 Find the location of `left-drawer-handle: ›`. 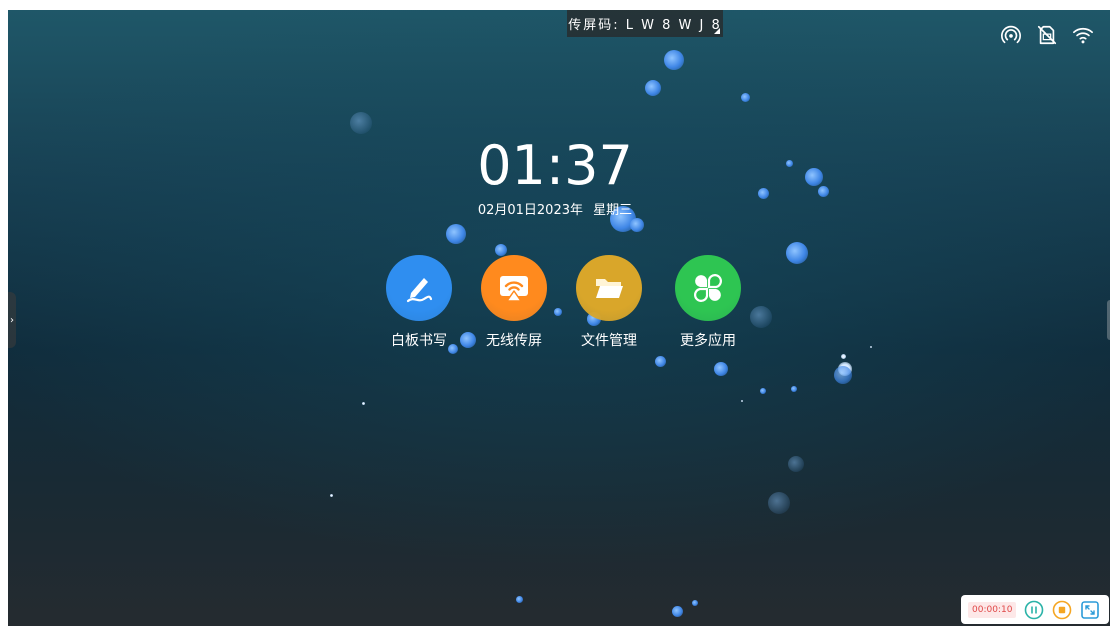

left-drawer-handle: › is located at coordinates (12, 320).